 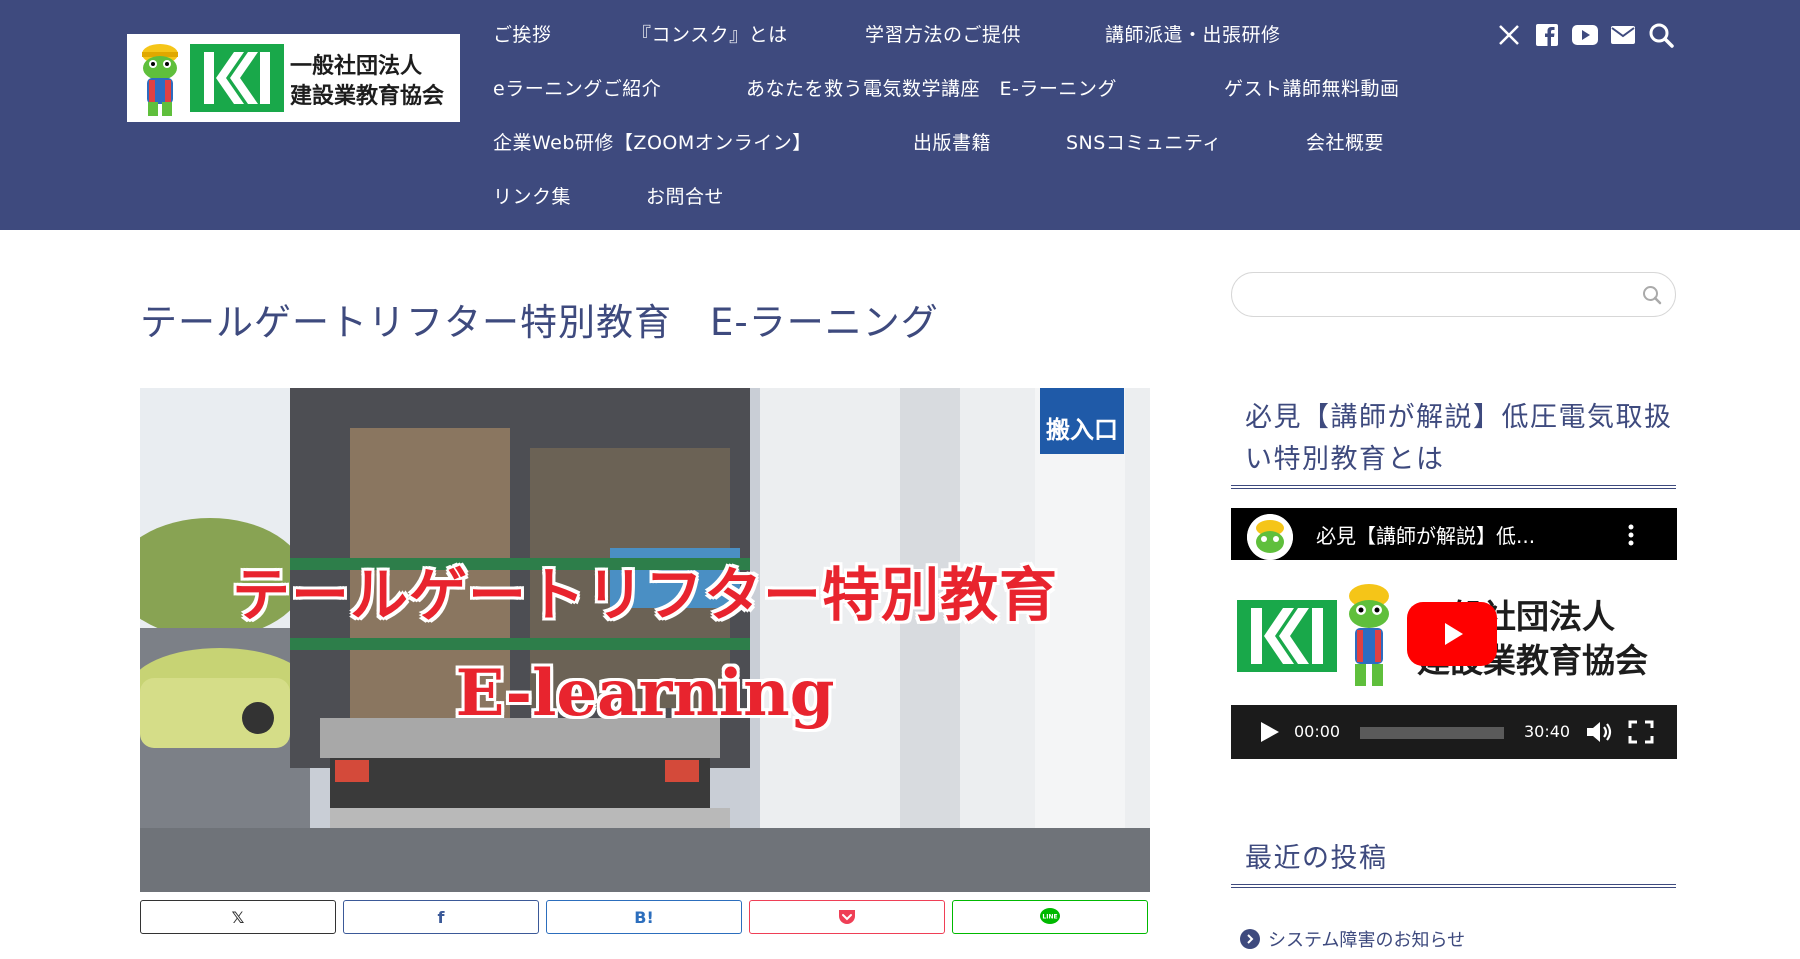 I want to click on channel-avatar, so click(x=1270, y=537).